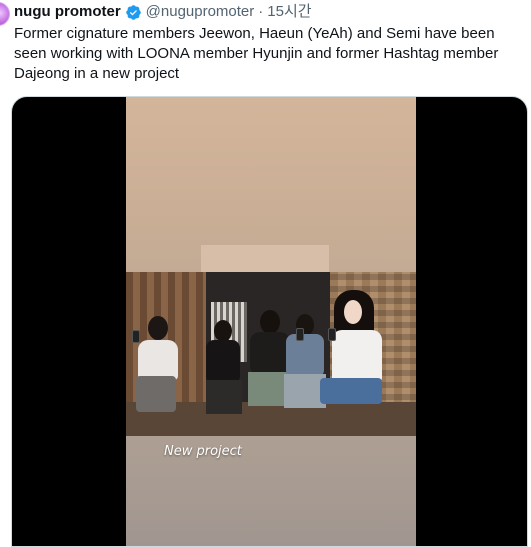 Image resolution: width=531 pixels, height=547 pixels. Describe the element at coordinates (289, 12) in the screenshot. I see `timestamp: 15시간` at that location.